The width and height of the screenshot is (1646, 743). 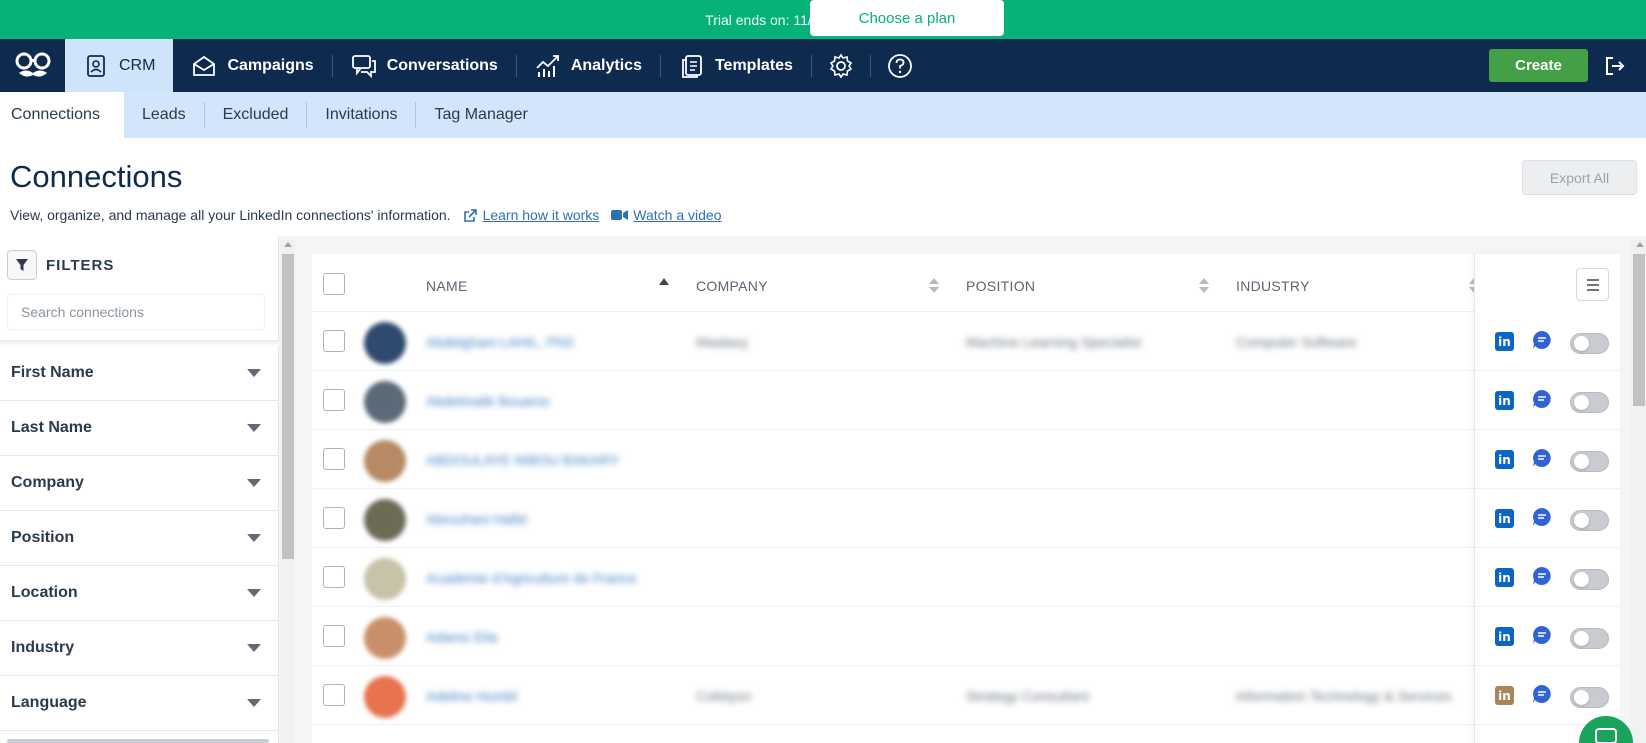 What do you see at coordinates (139, 538) in the screenshot?
I see `filter-position: Position` at bounding box center [139, 538].